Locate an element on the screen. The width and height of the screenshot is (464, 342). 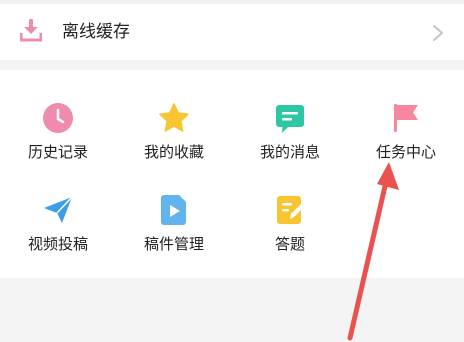
grid-item-label: 历史记录 is located at coordinates (57, 152).